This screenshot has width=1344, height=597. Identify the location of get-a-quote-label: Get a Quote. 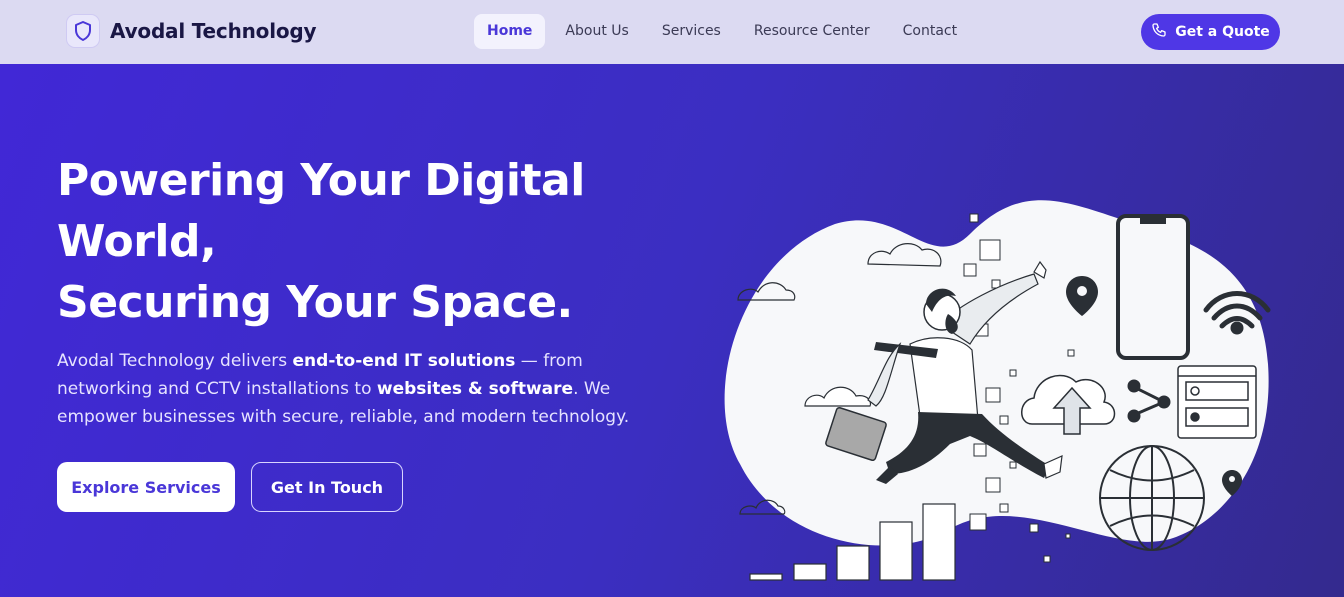
(1222, 32).